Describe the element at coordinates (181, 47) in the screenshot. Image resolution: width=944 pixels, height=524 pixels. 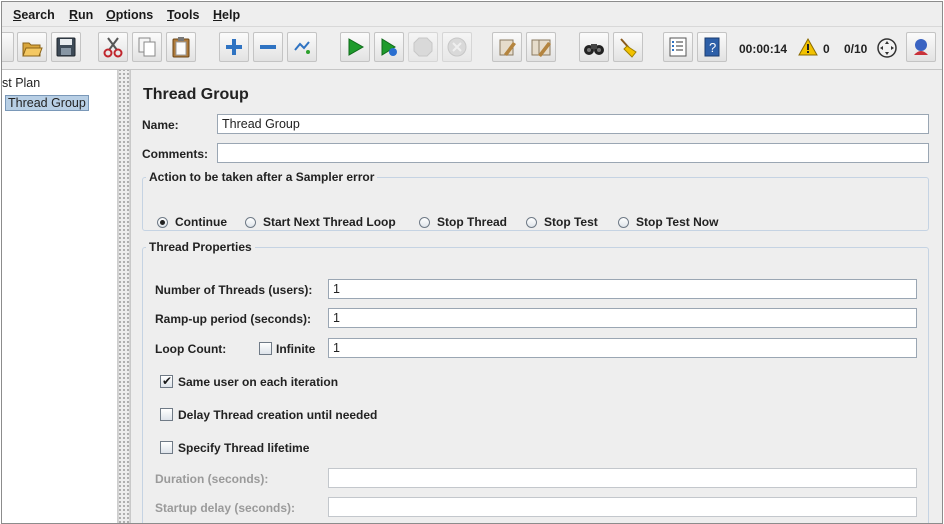
I see `paste-button` at that location.